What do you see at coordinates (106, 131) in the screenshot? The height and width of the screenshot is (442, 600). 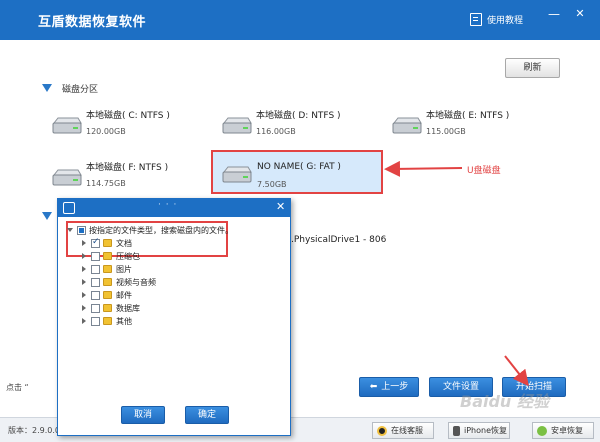 I see `drive-size: 120.00GB` at bounding box center [106, 131].